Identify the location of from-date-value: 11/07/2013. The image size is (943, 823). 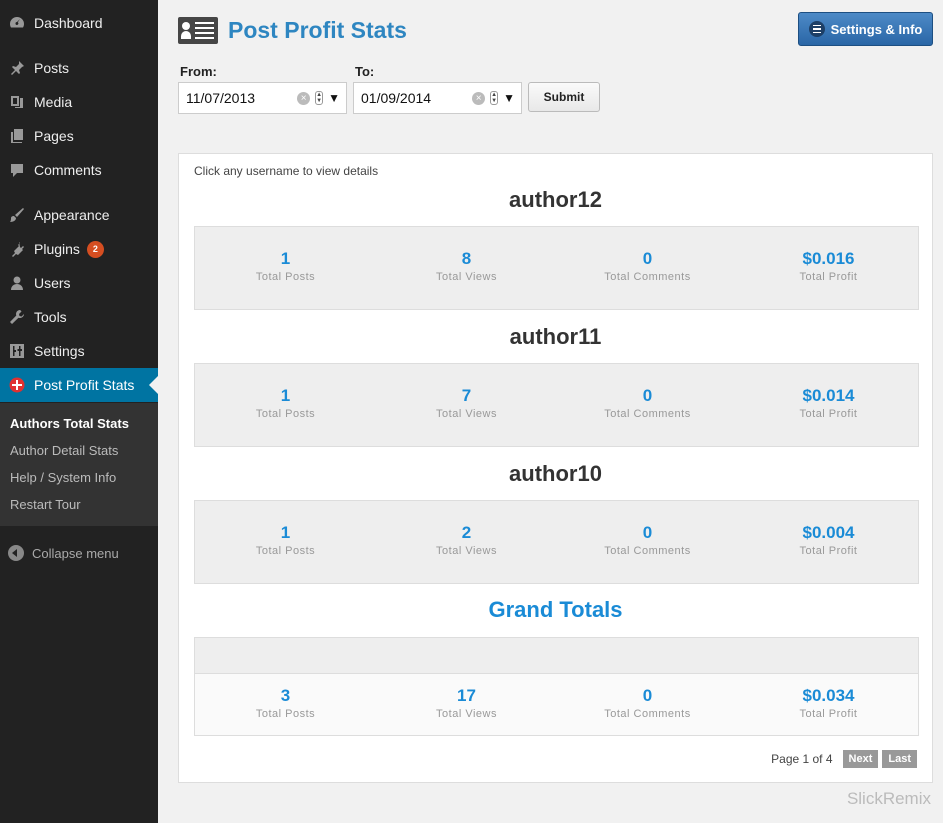
(221, 98).